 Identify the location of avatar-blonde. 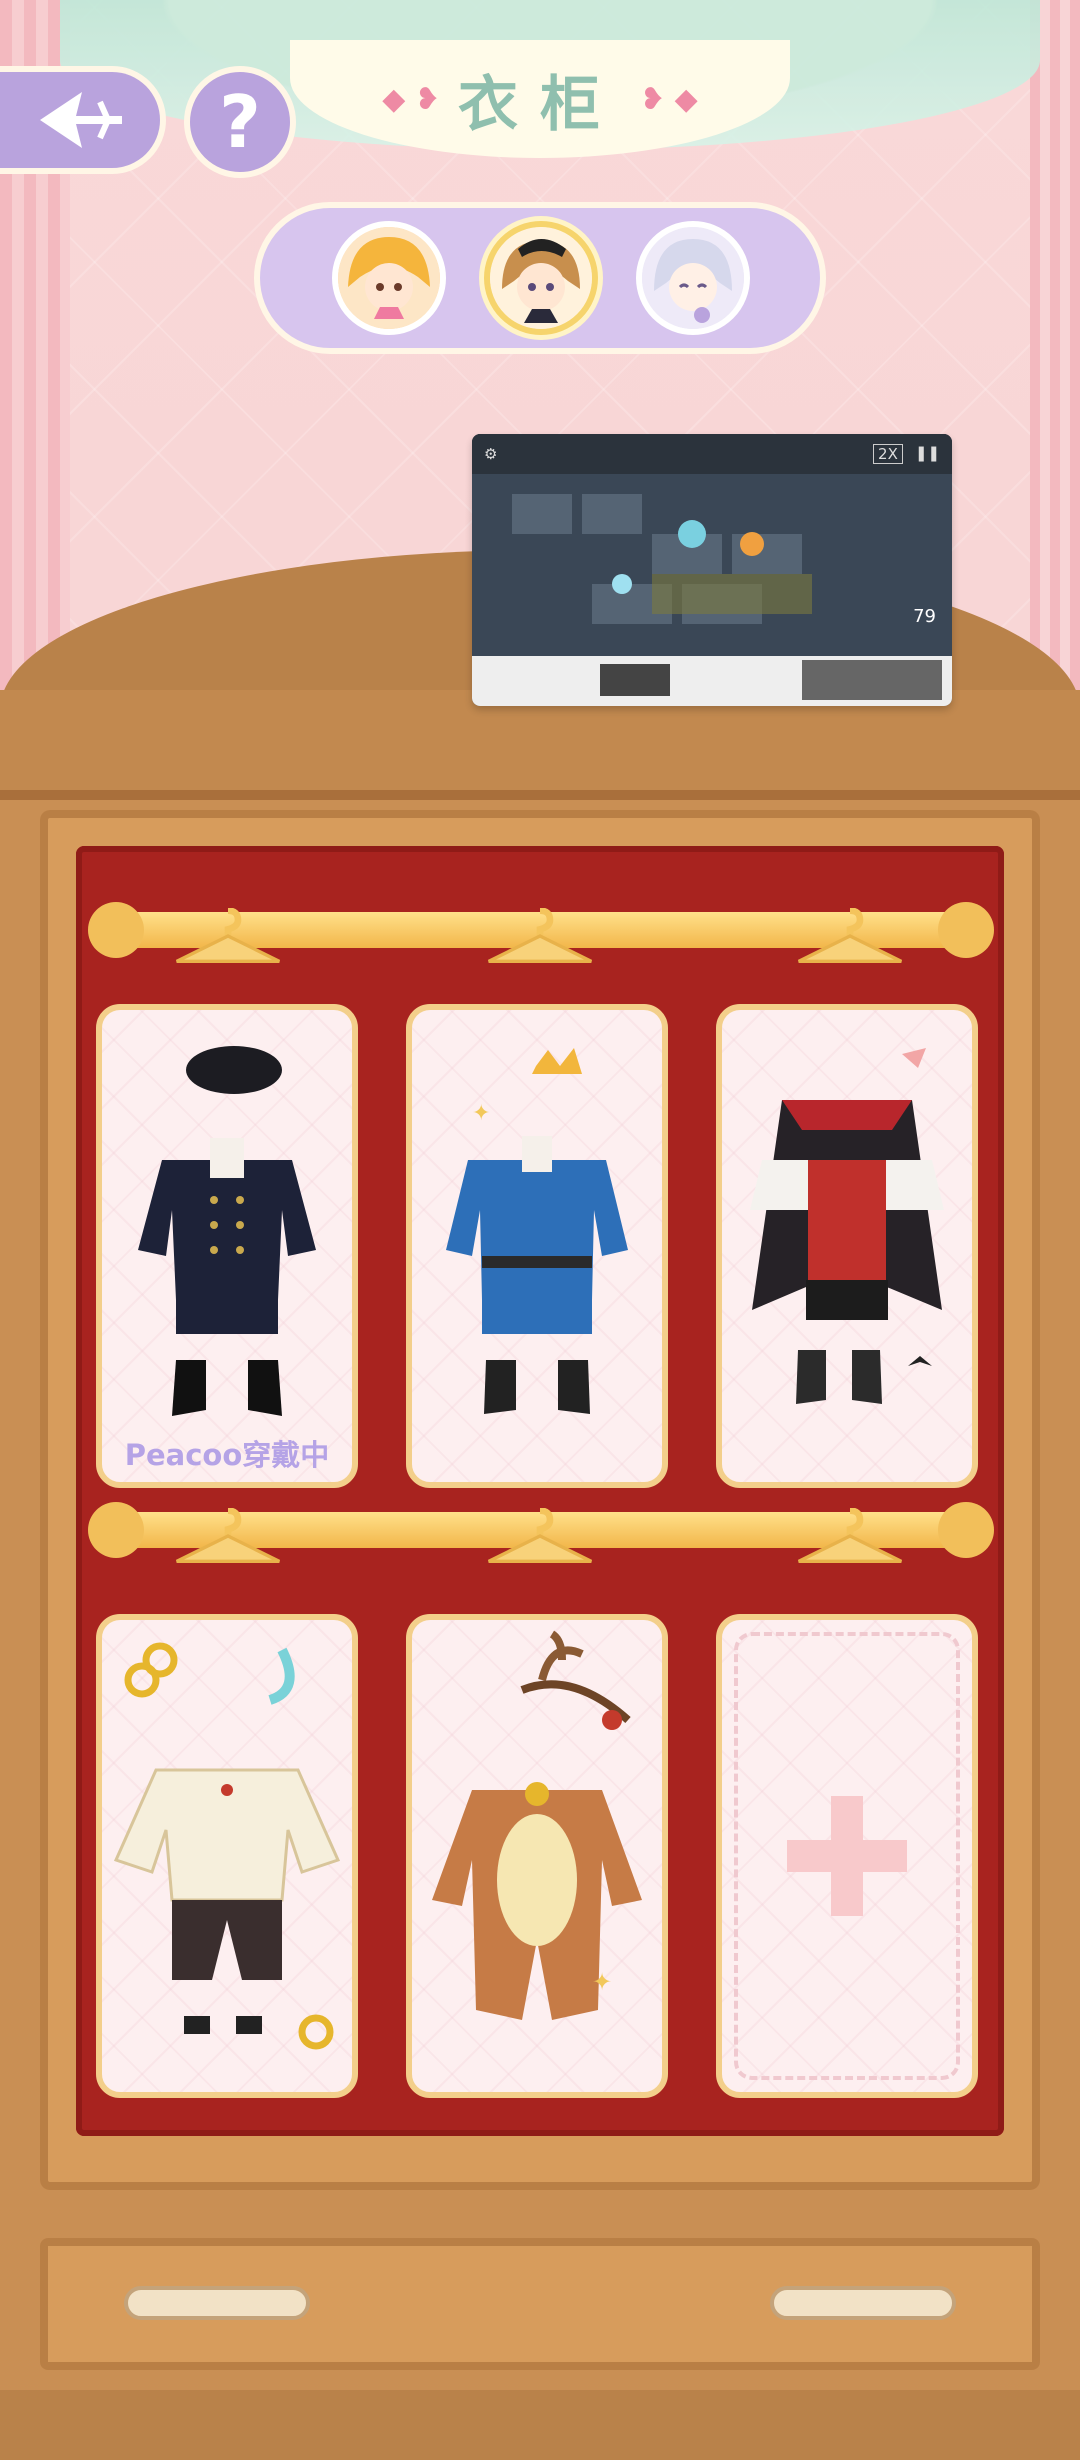
(389, 278).